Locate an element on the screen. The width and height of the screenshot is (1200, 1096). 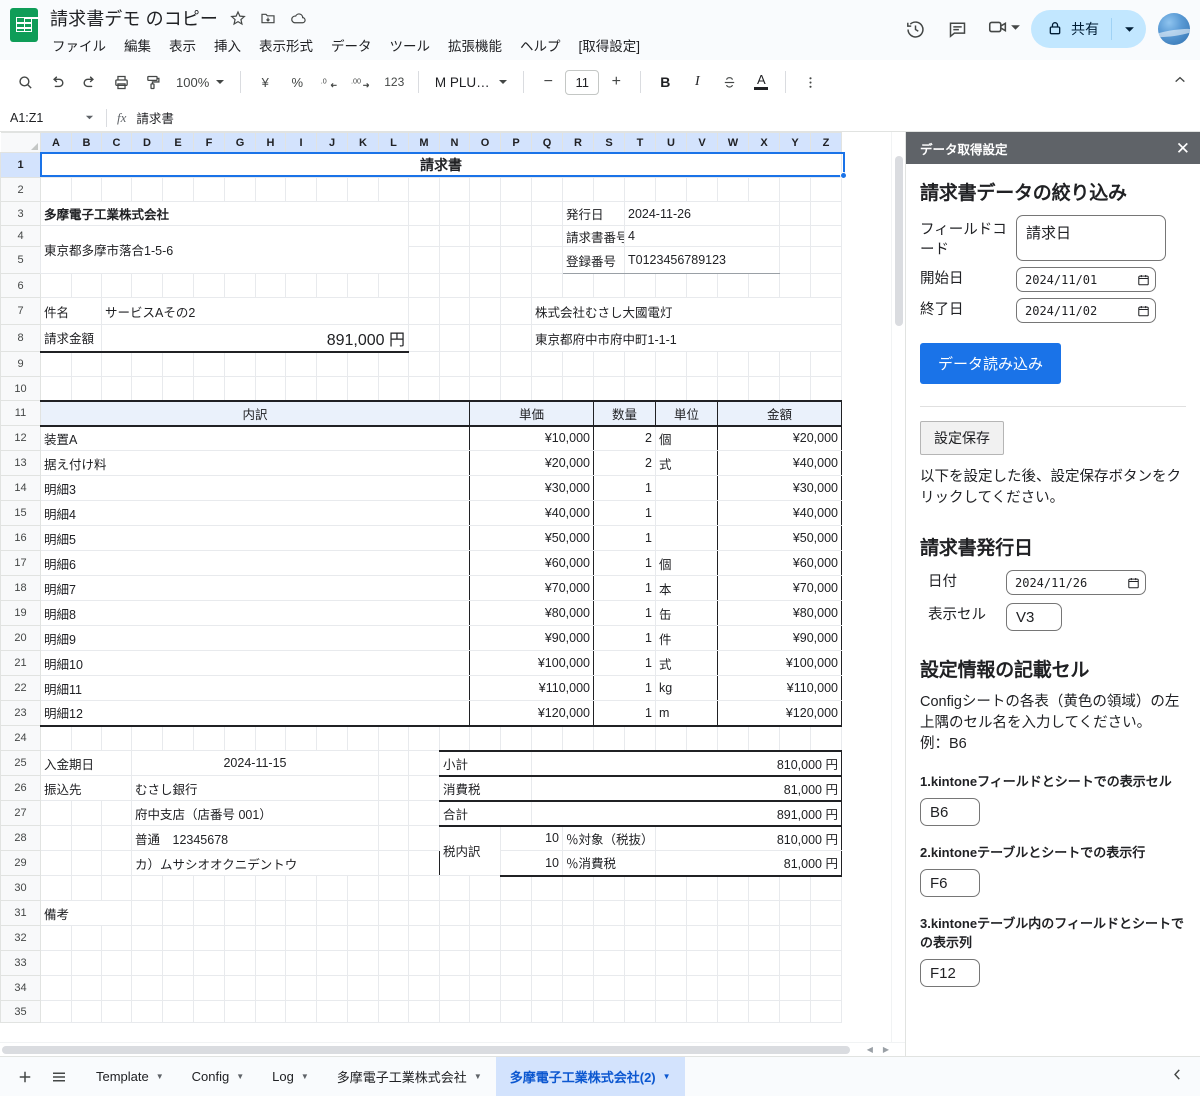
cell-O30 is located at coordinates (485, 888).